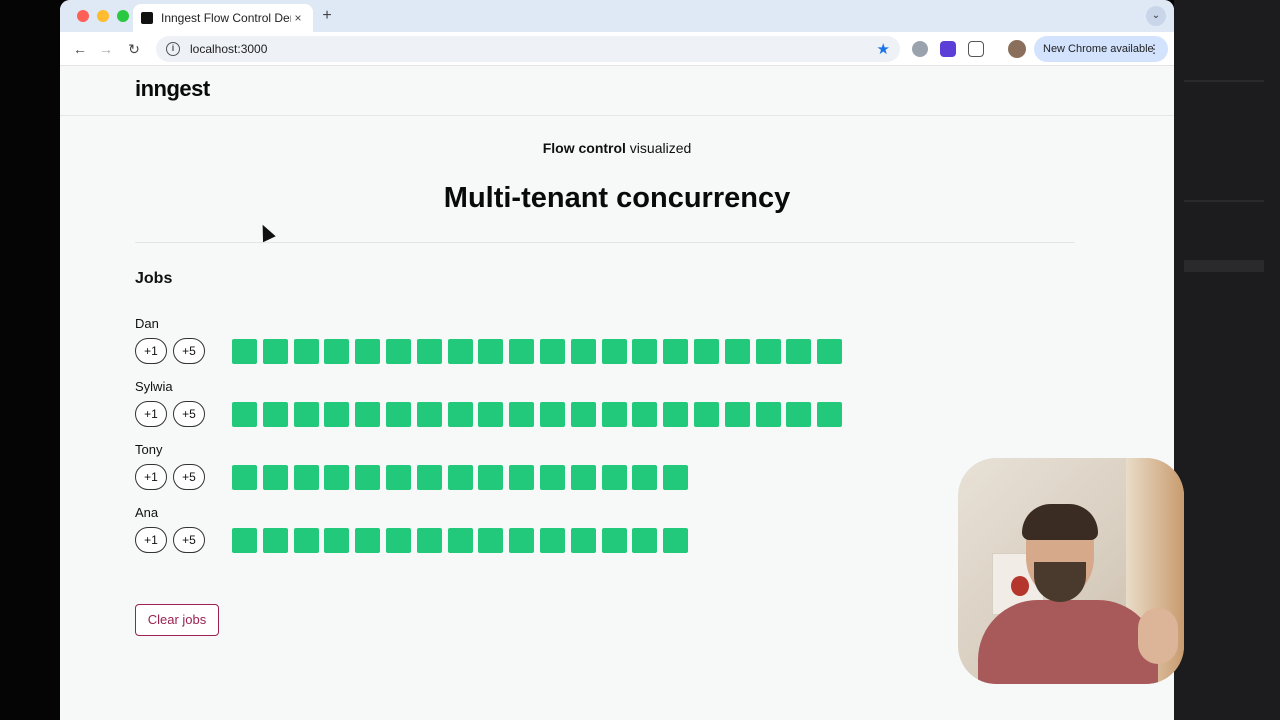  I want to click on forward-arrow-icon: →, so click(106, 49).